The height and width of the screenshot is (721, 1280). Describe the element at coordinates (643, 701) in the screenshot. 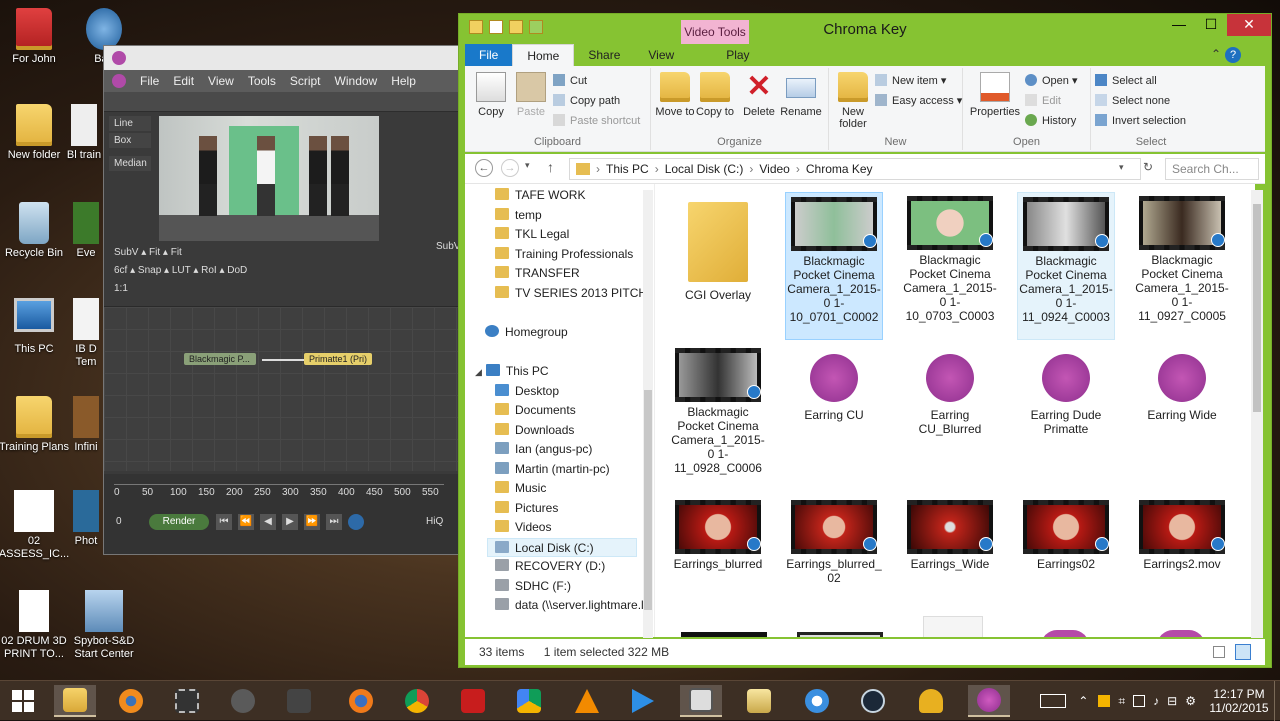

I see `taskbar-play` at that location.